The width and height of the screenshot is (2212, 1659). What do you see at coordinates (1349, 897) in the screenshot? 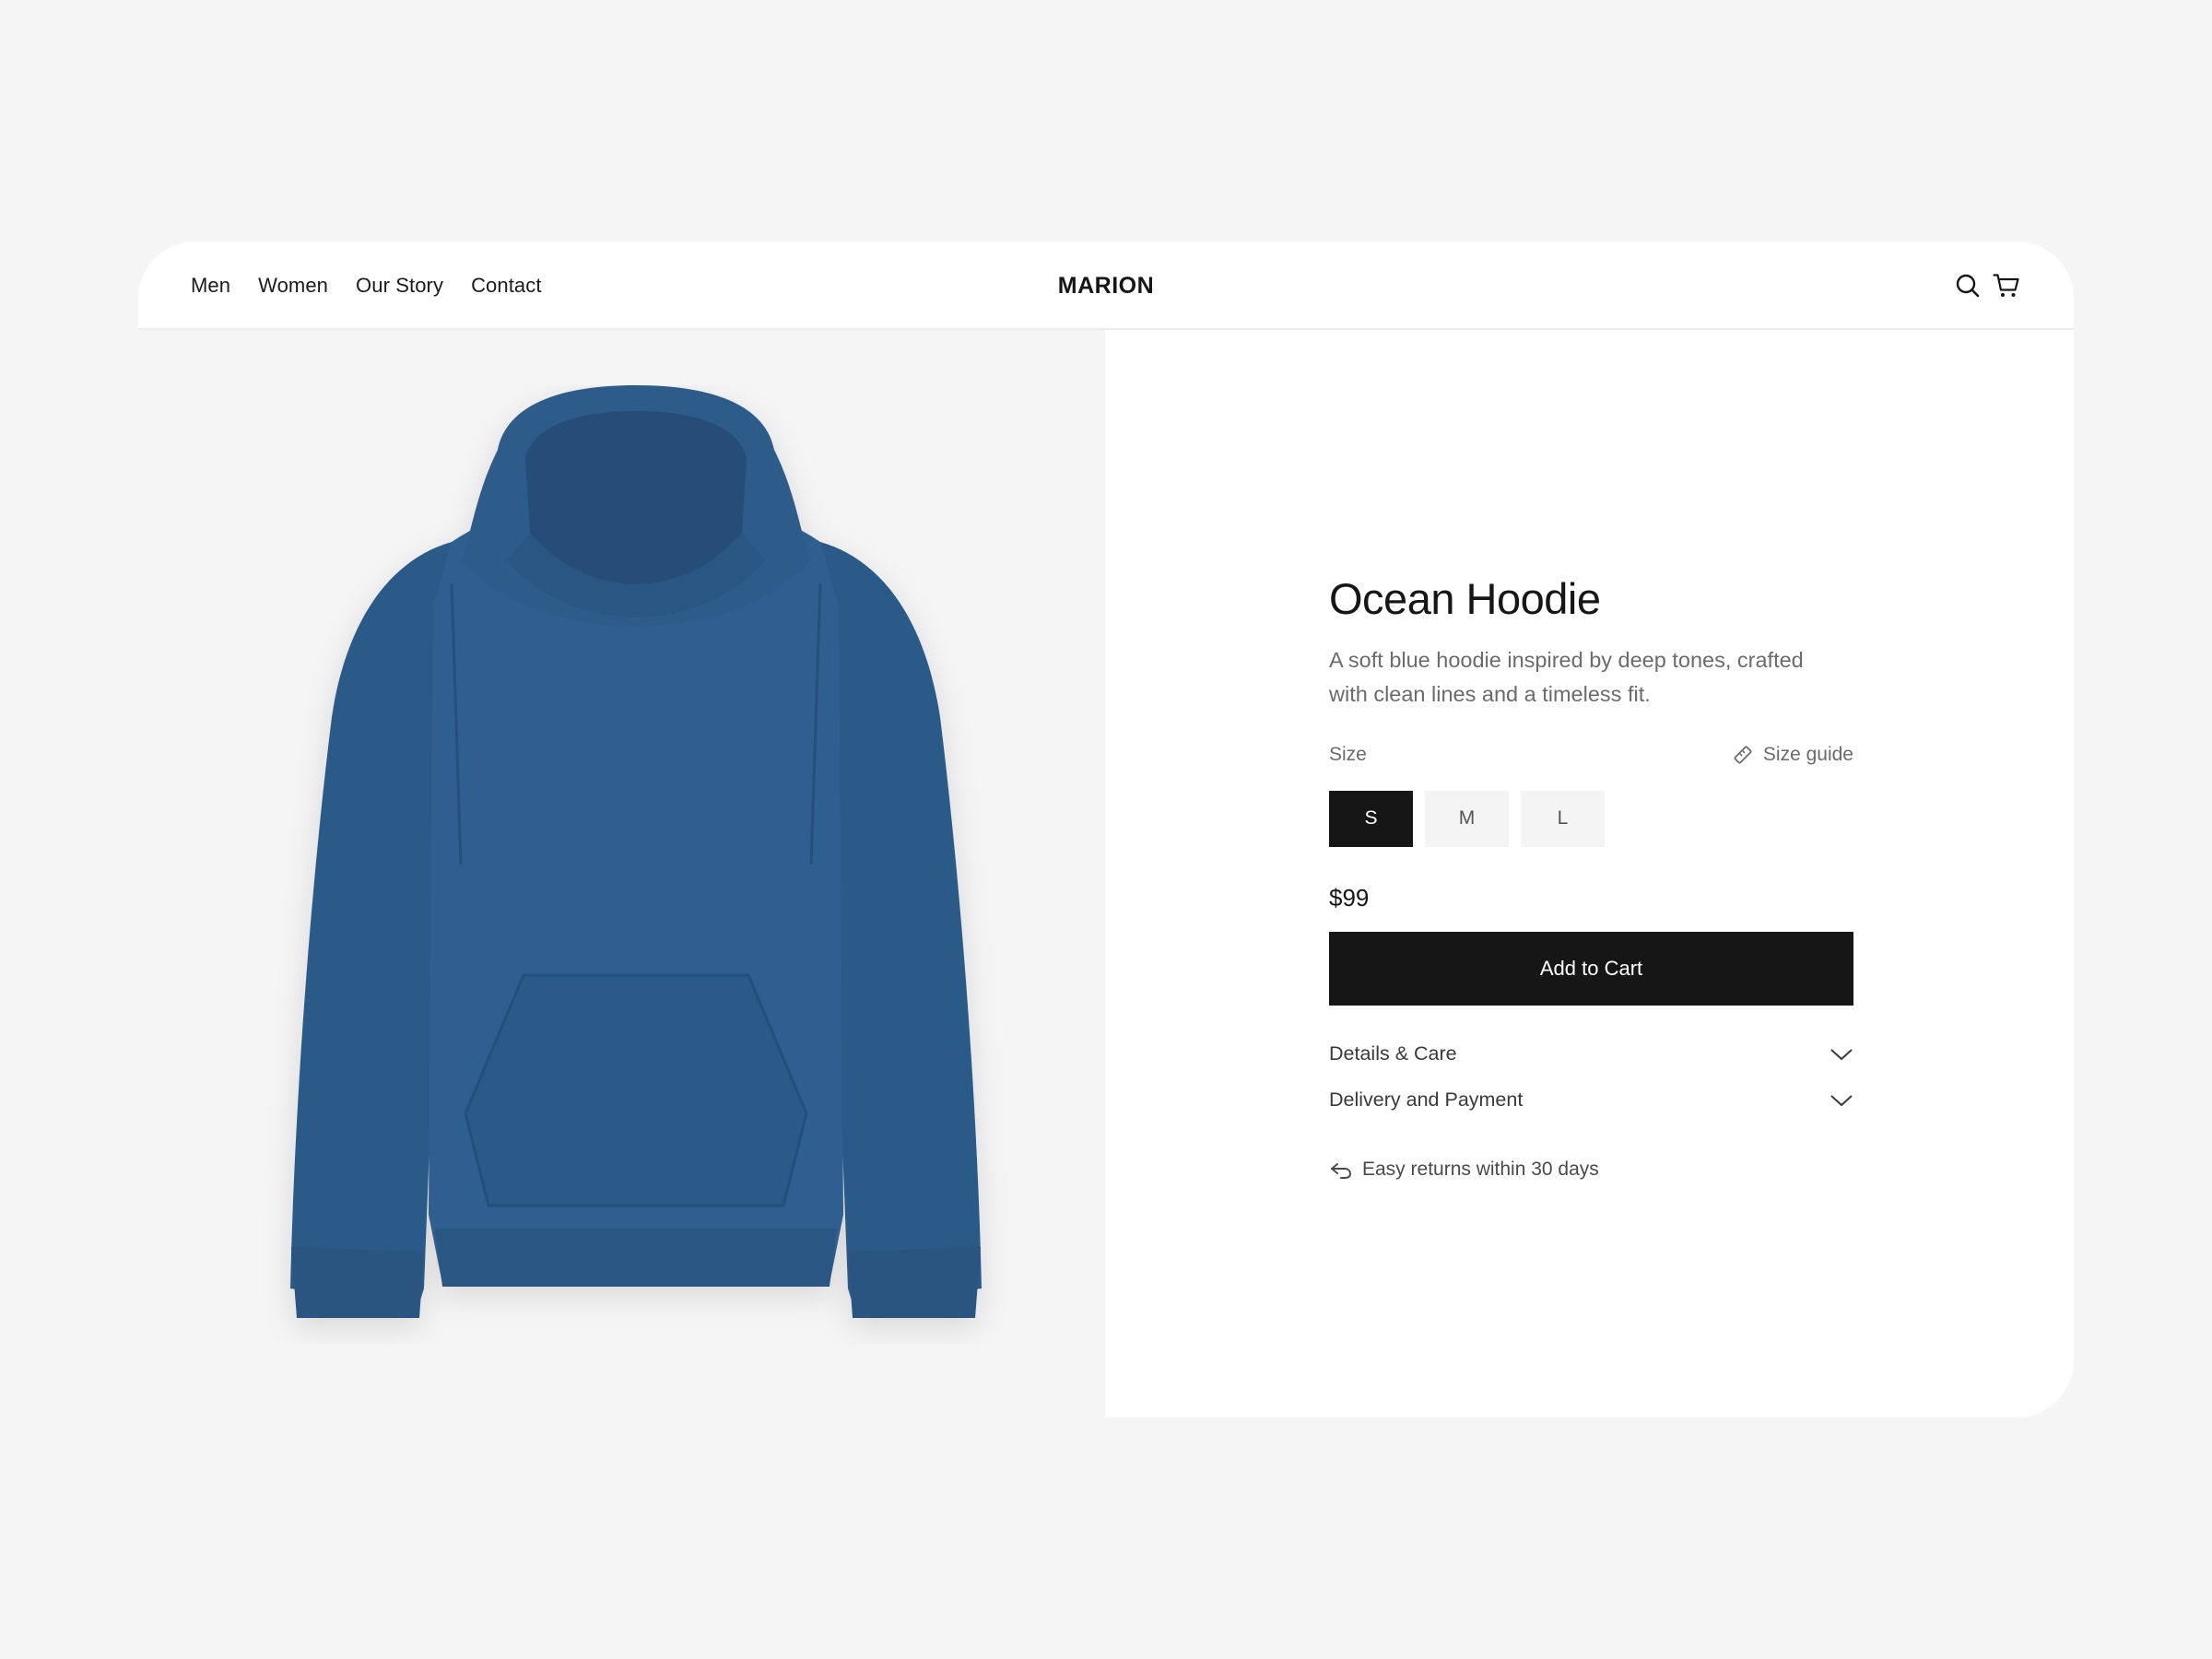
I see `product-price: $99` at bounding box center [1349, 897].